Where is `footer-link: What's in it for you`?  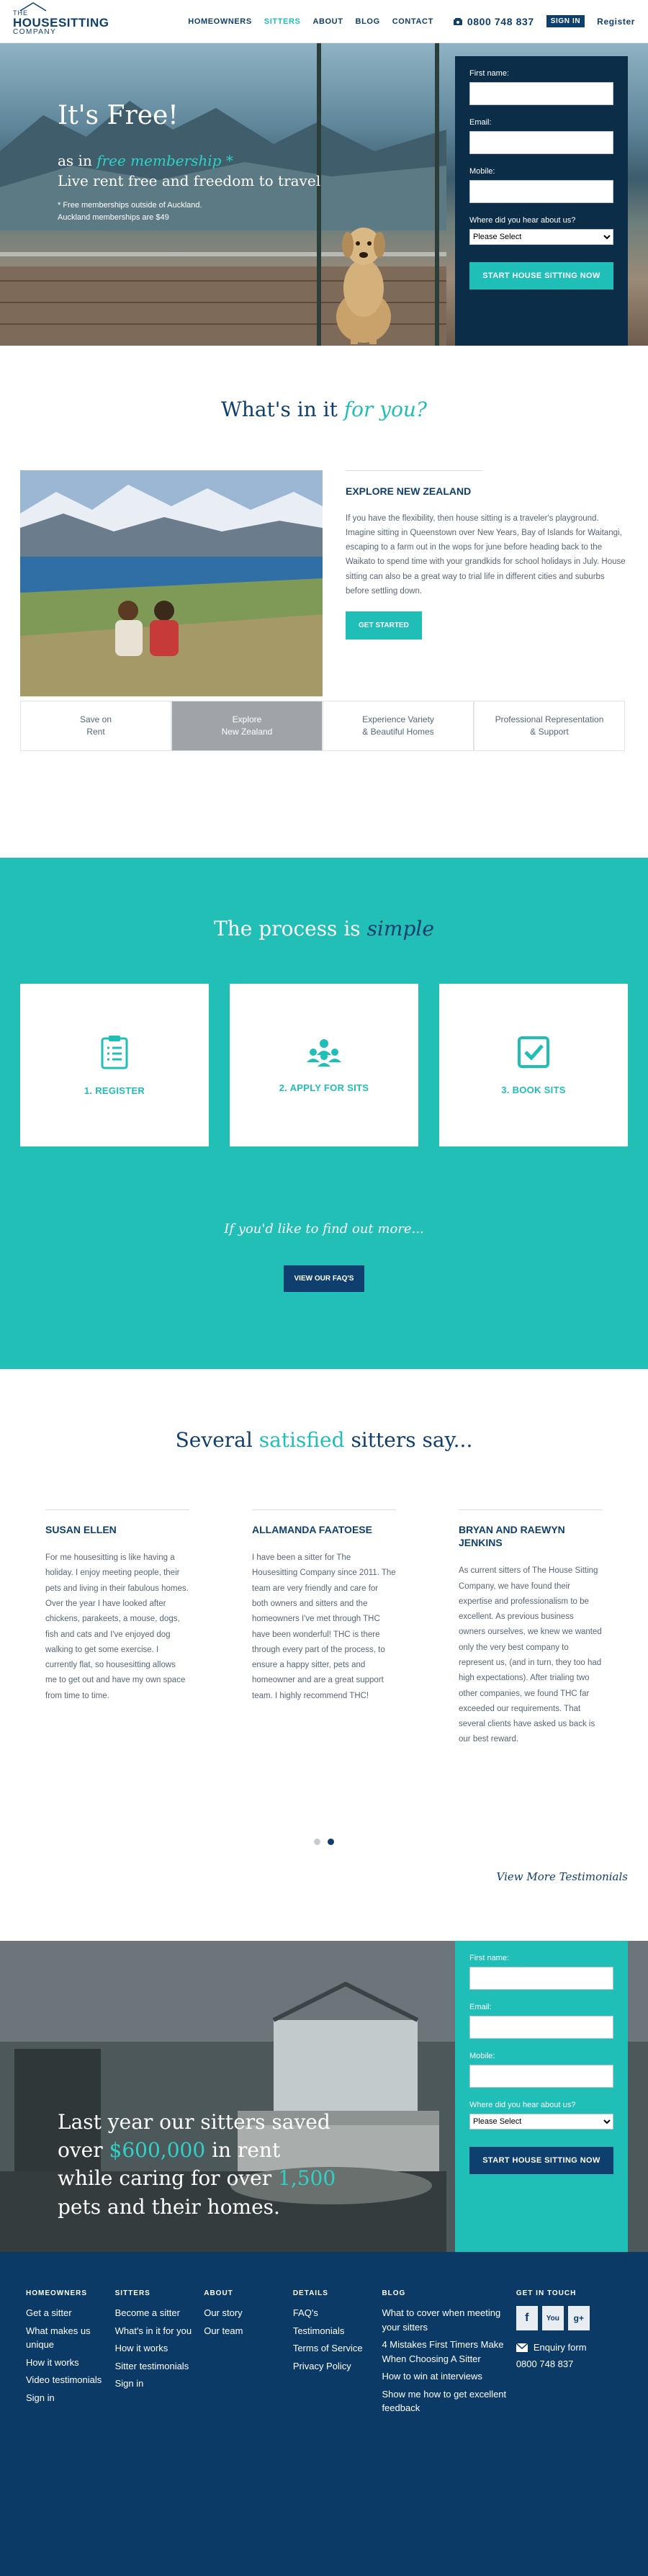 footer-link: What's in it for you is located at coordinates (159, 2331).